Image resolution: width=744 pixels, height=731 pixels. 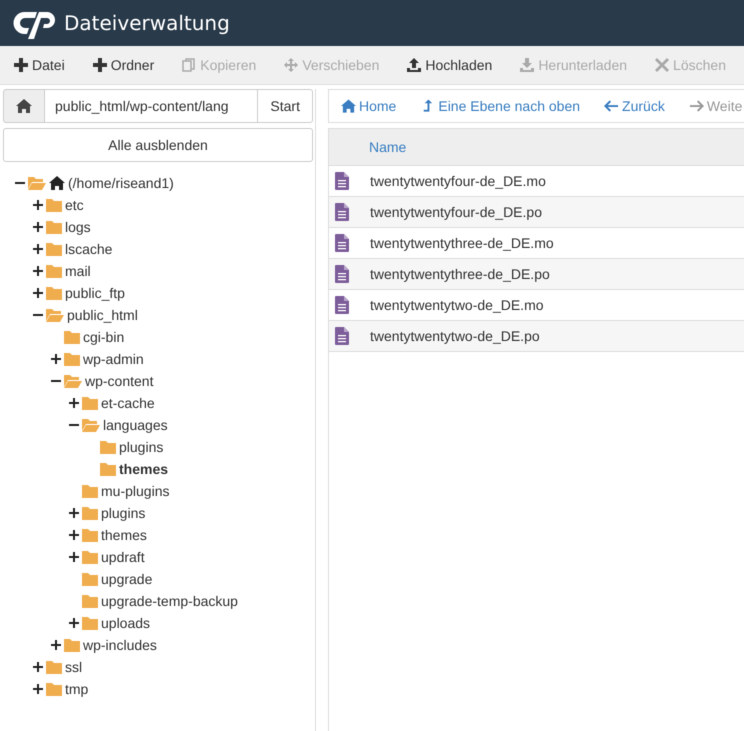 What do you see at coordinates (285, 106) in the screenshot?
I see `start-button: Start` at bounding box center [285, 106].